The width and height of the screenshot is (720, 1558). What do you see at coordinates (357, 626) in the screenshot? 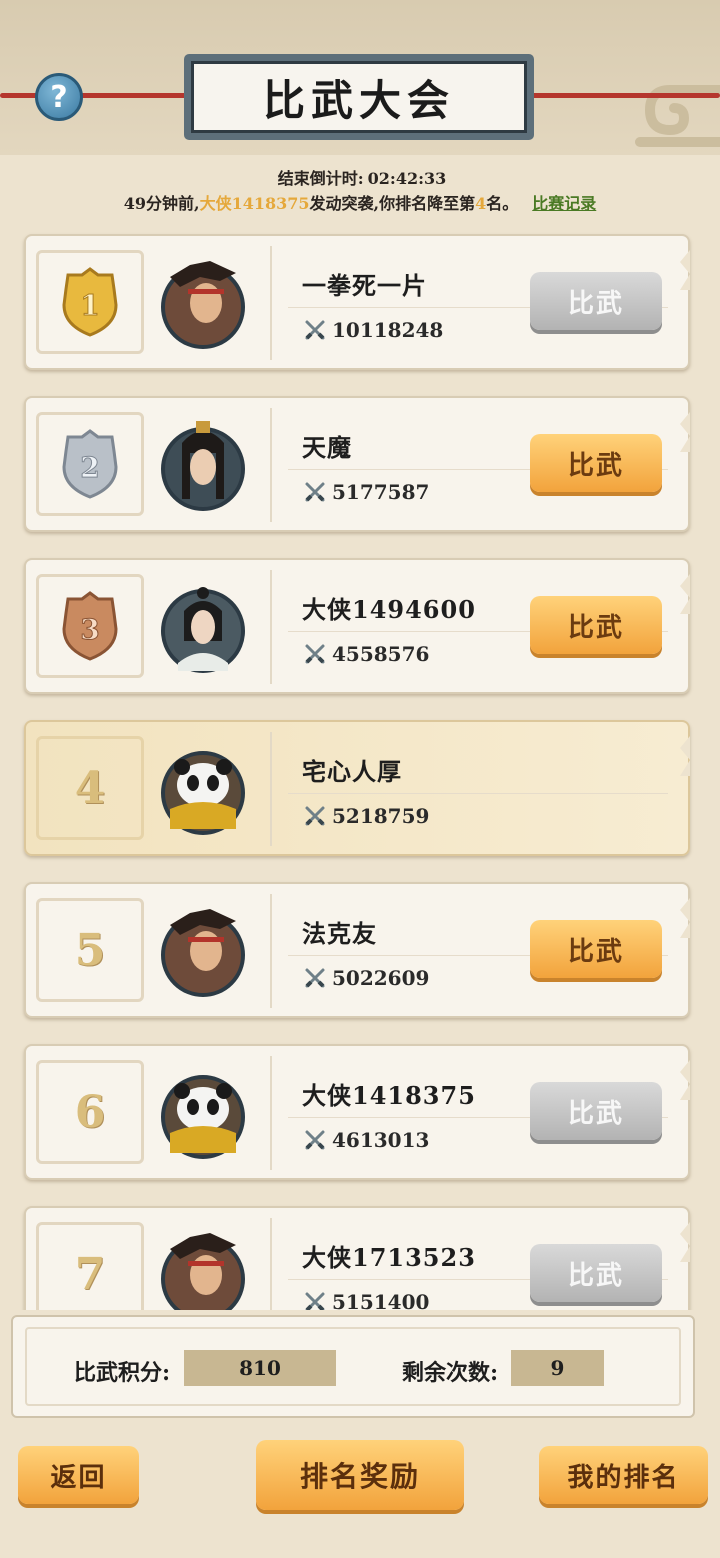
I see `ranking-row: 3 大侠1494600 4558576 比武` at bounding box center [357, 626].